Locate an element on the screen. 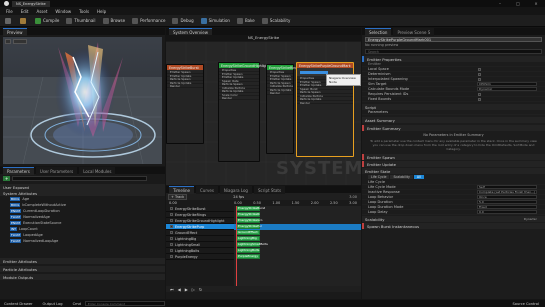  state-tab-lifecycle: Life Cycle is located at coordinates (379, 177).